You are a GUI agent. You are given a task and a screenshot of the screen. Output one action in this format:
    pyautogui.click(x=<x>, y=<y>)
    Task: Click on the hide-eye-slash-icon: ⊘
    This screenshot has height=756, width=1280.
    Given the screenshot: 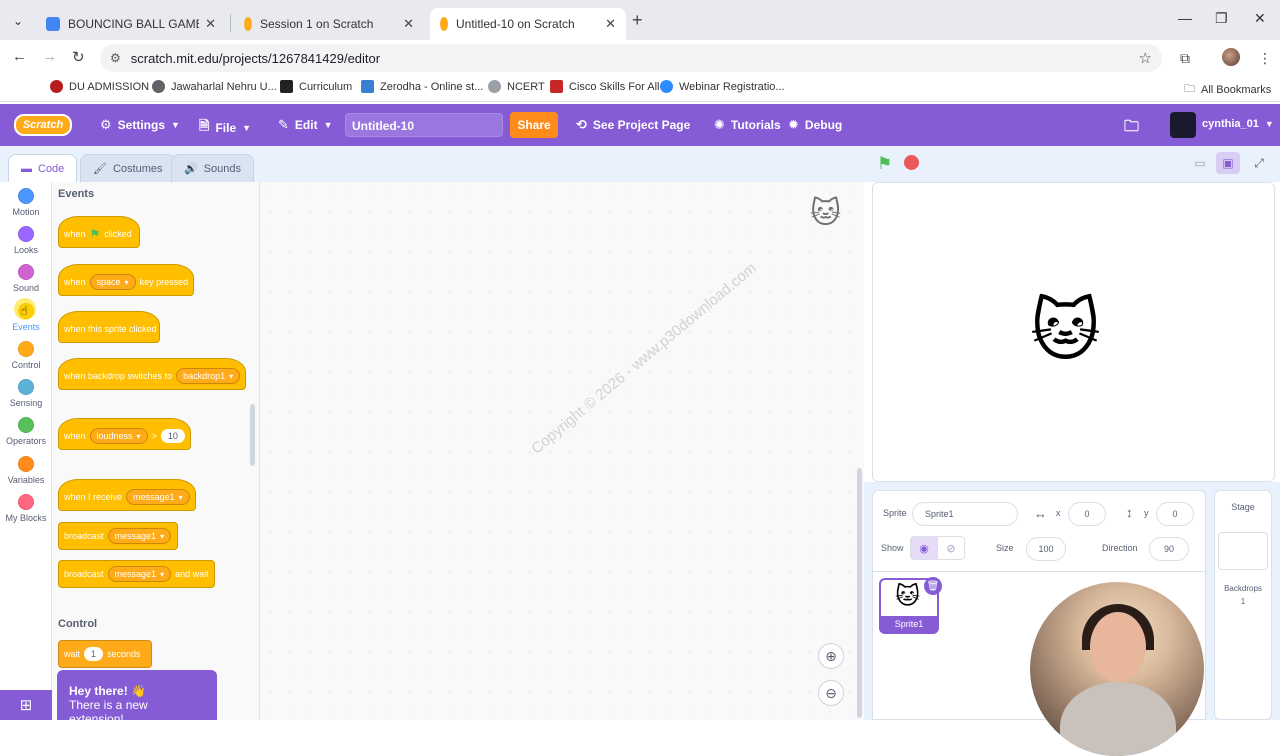 What is the action you would take?
    pyautogui.click(x=951, y=548)
    